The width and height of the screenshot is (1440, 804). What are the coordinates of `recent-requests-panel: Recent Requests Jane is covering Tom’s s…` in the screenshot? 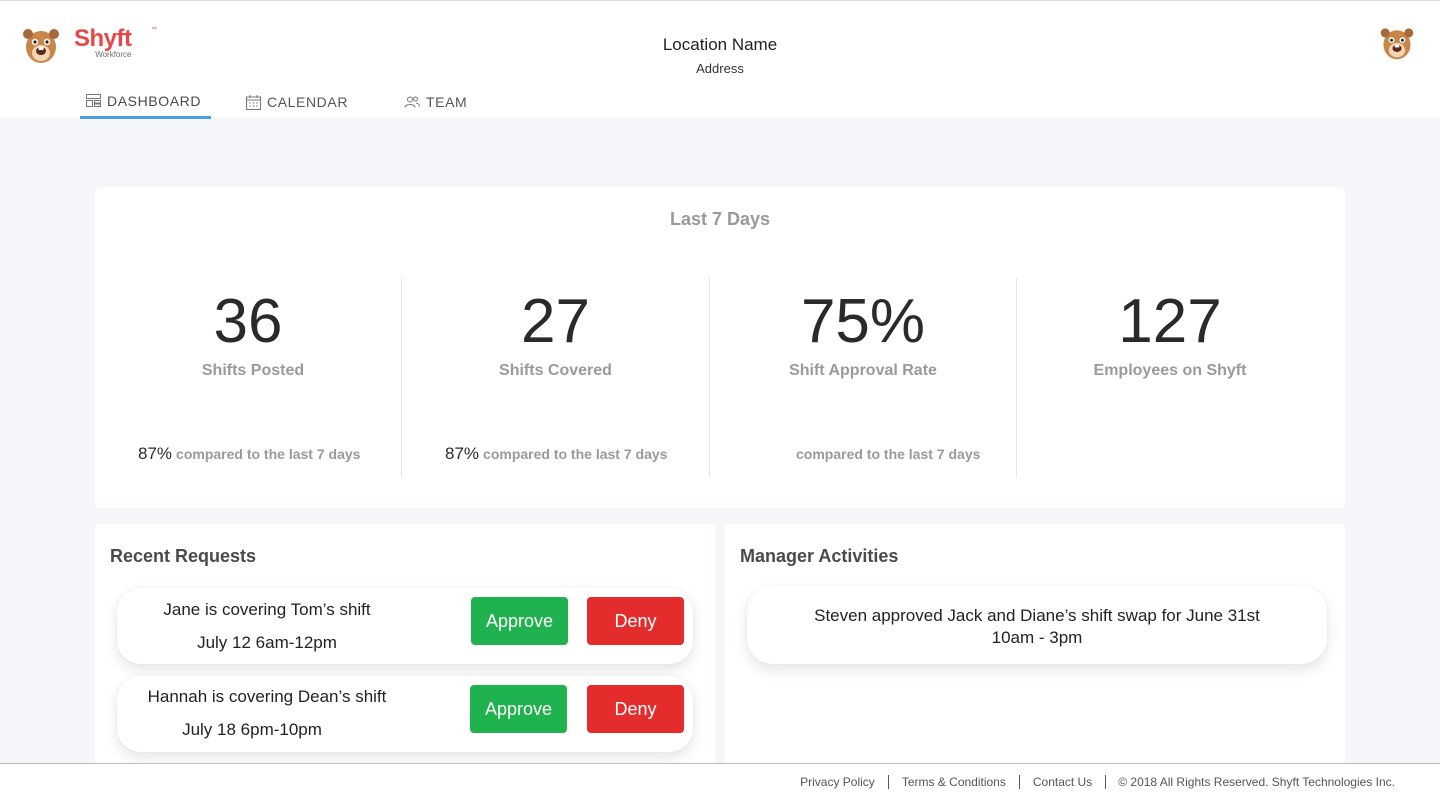 It's located at (405, 644).